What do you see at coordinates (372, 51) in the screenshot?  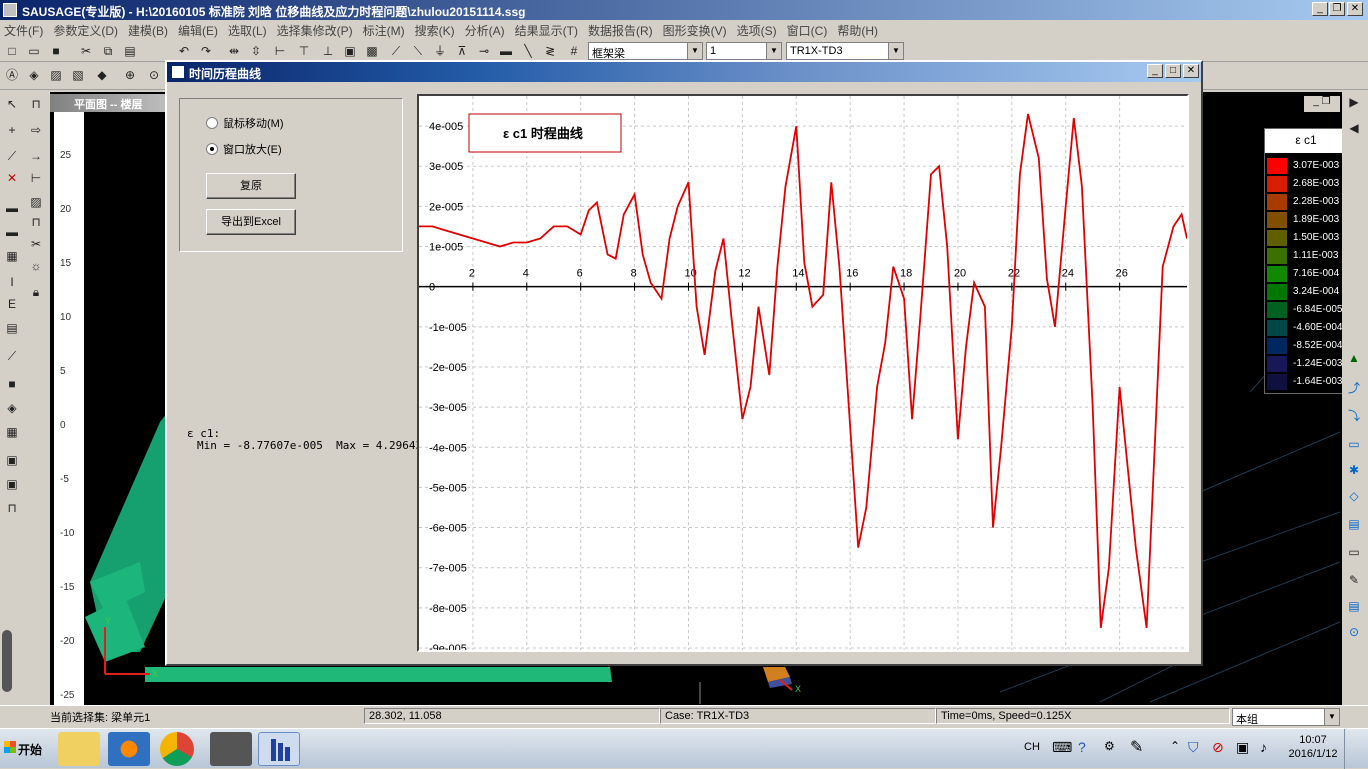 I see `slab-icon: ▩` at bounding box center [372, 51].